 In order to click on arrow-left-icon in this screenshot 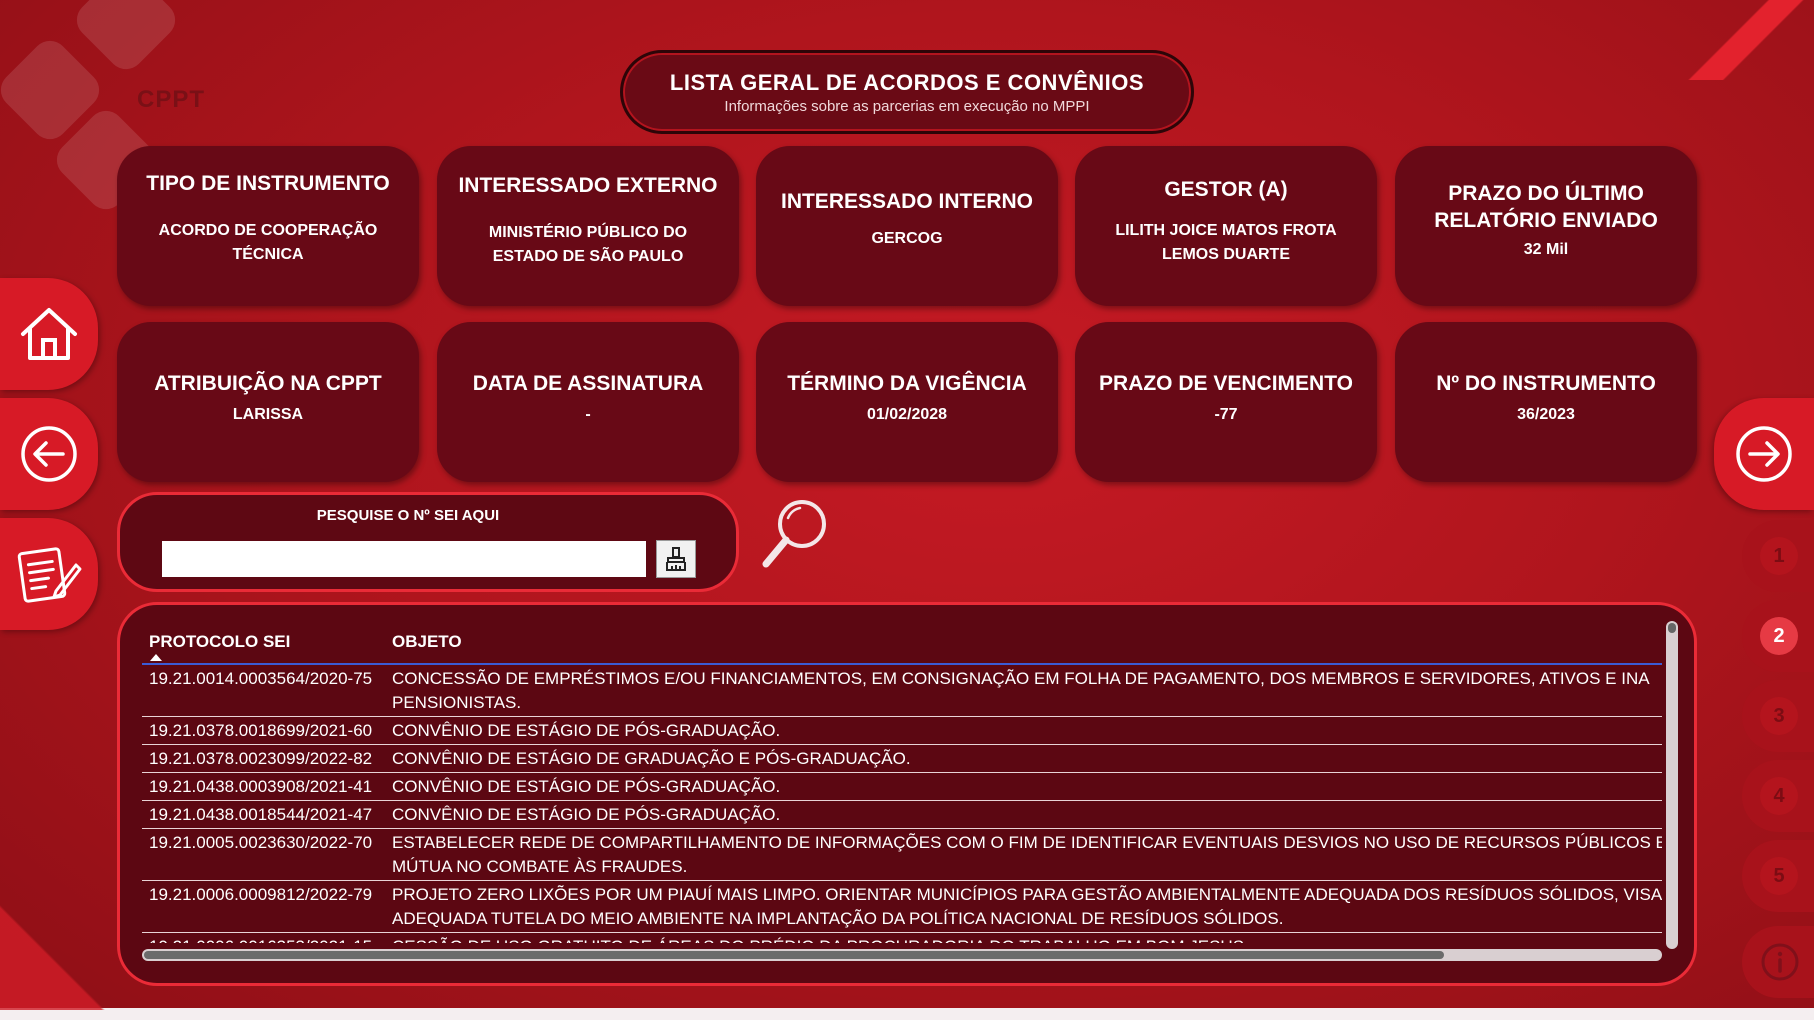, I will do `click(49, 454)`.